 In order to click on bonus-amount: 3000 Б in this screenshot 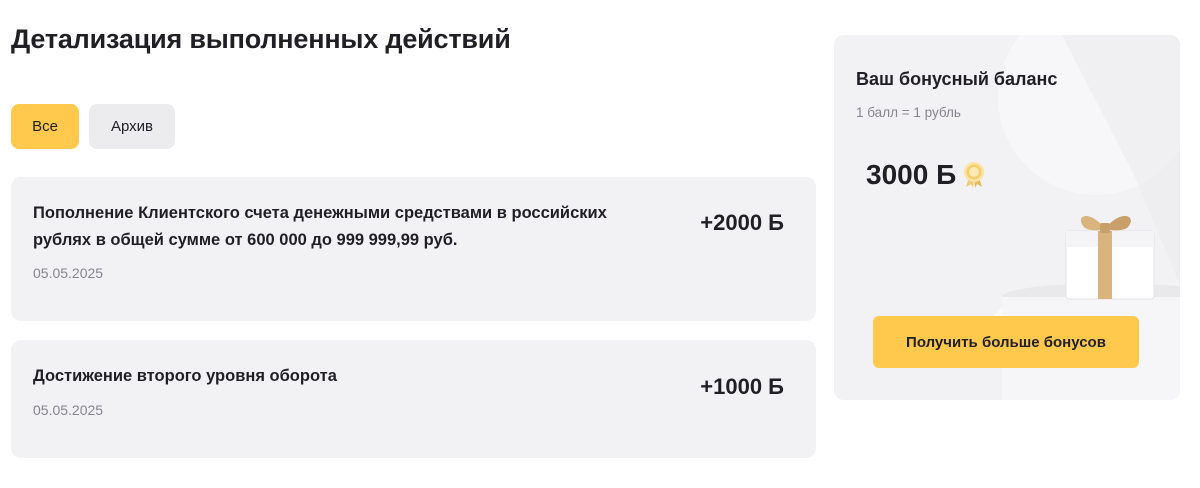, I will do `click(911, 174)`.